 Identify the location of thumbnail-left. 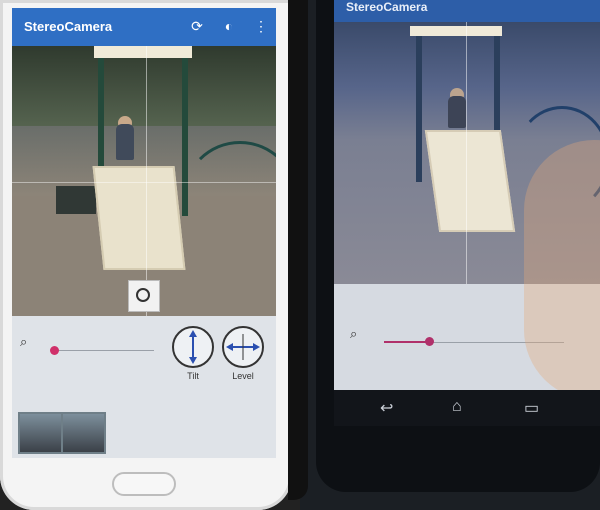
(40, 433).